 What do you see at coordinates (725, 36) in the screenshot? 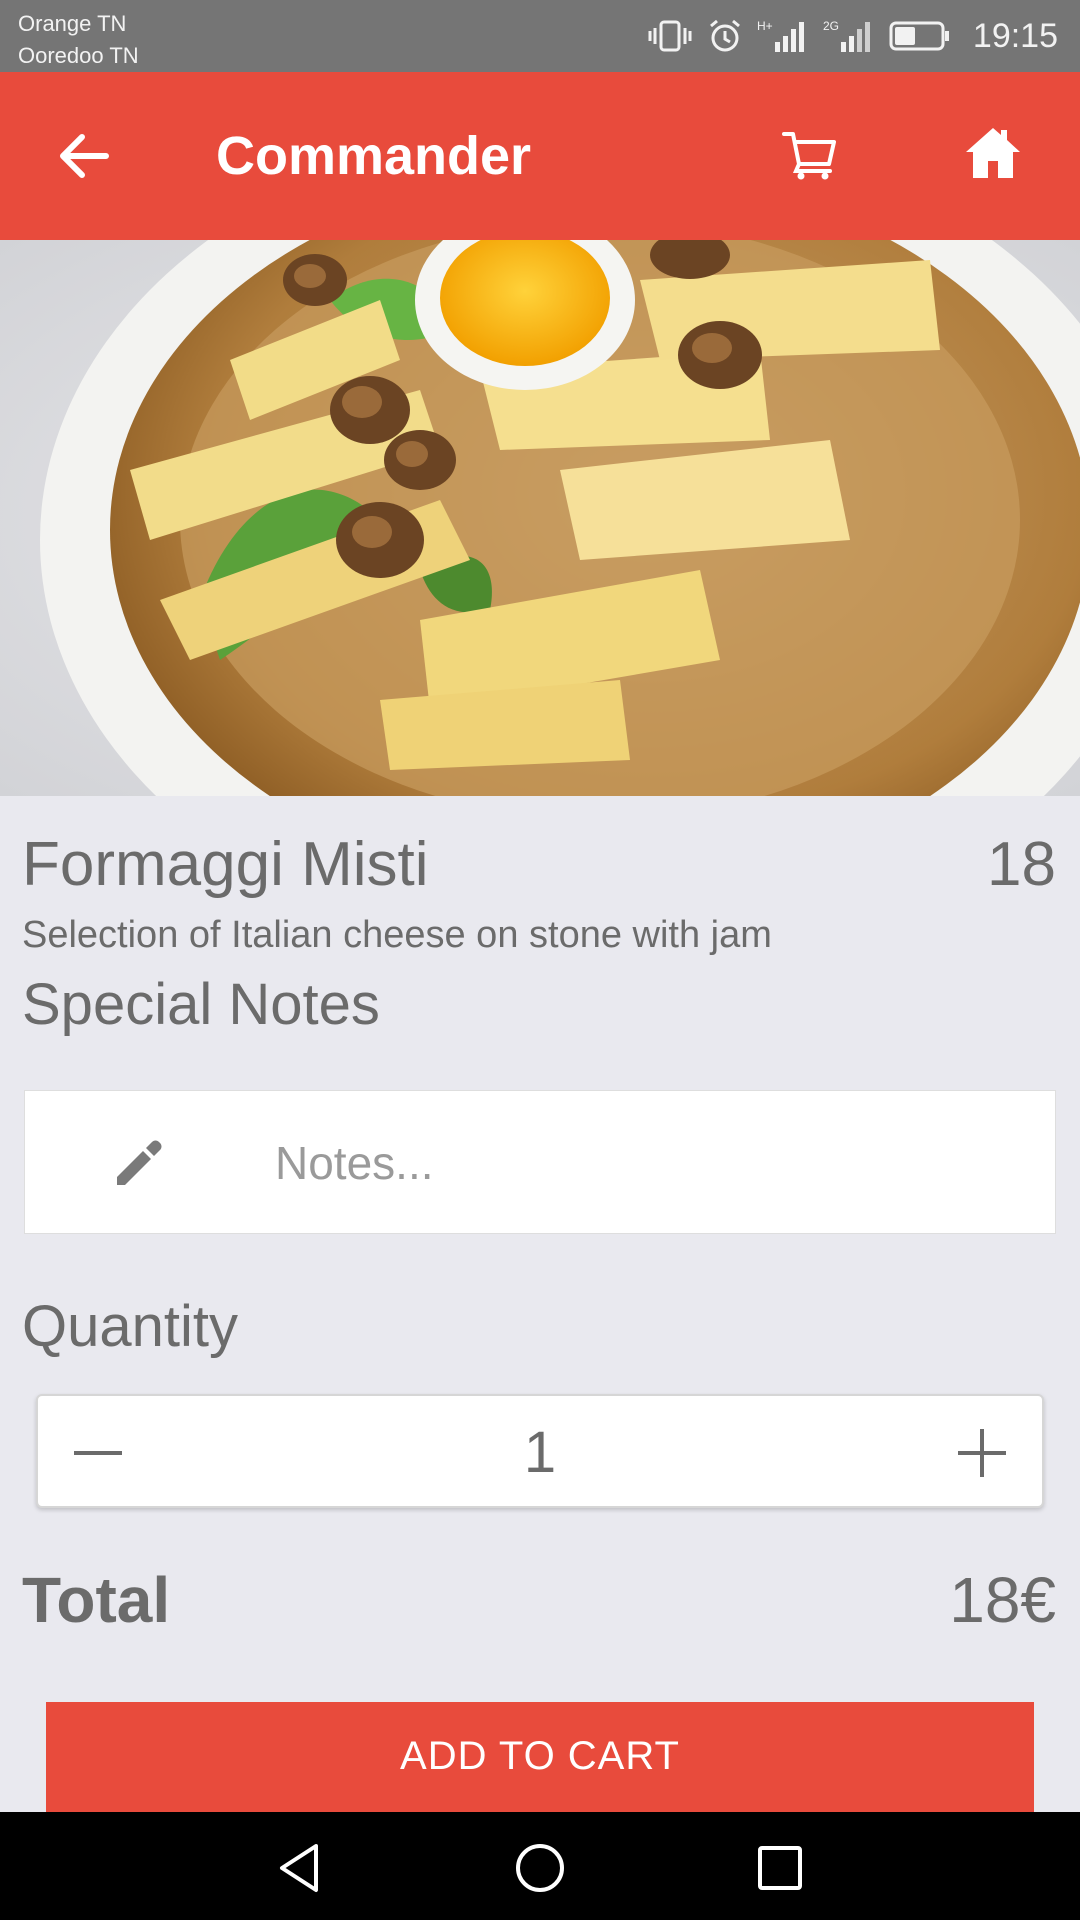
I see `alarm-icon` at bounding box center [725, 36].